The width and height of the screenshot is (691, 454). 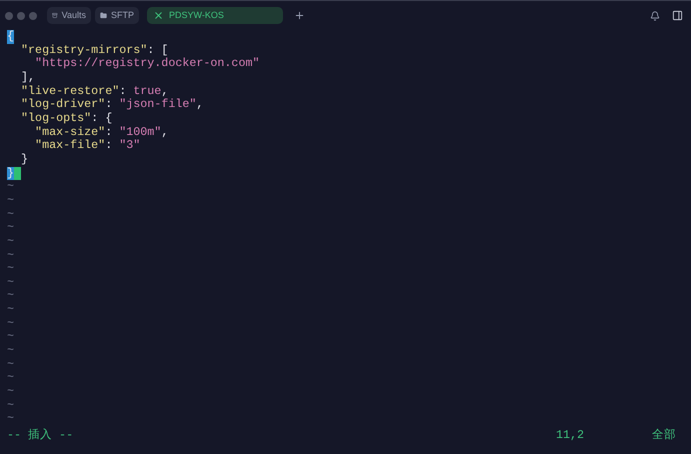 What do you see at coordinates (147, 64) in the screenshot?
I see `code-text: "https://registry.docker-on.com"` at bounding box center [147, 64].